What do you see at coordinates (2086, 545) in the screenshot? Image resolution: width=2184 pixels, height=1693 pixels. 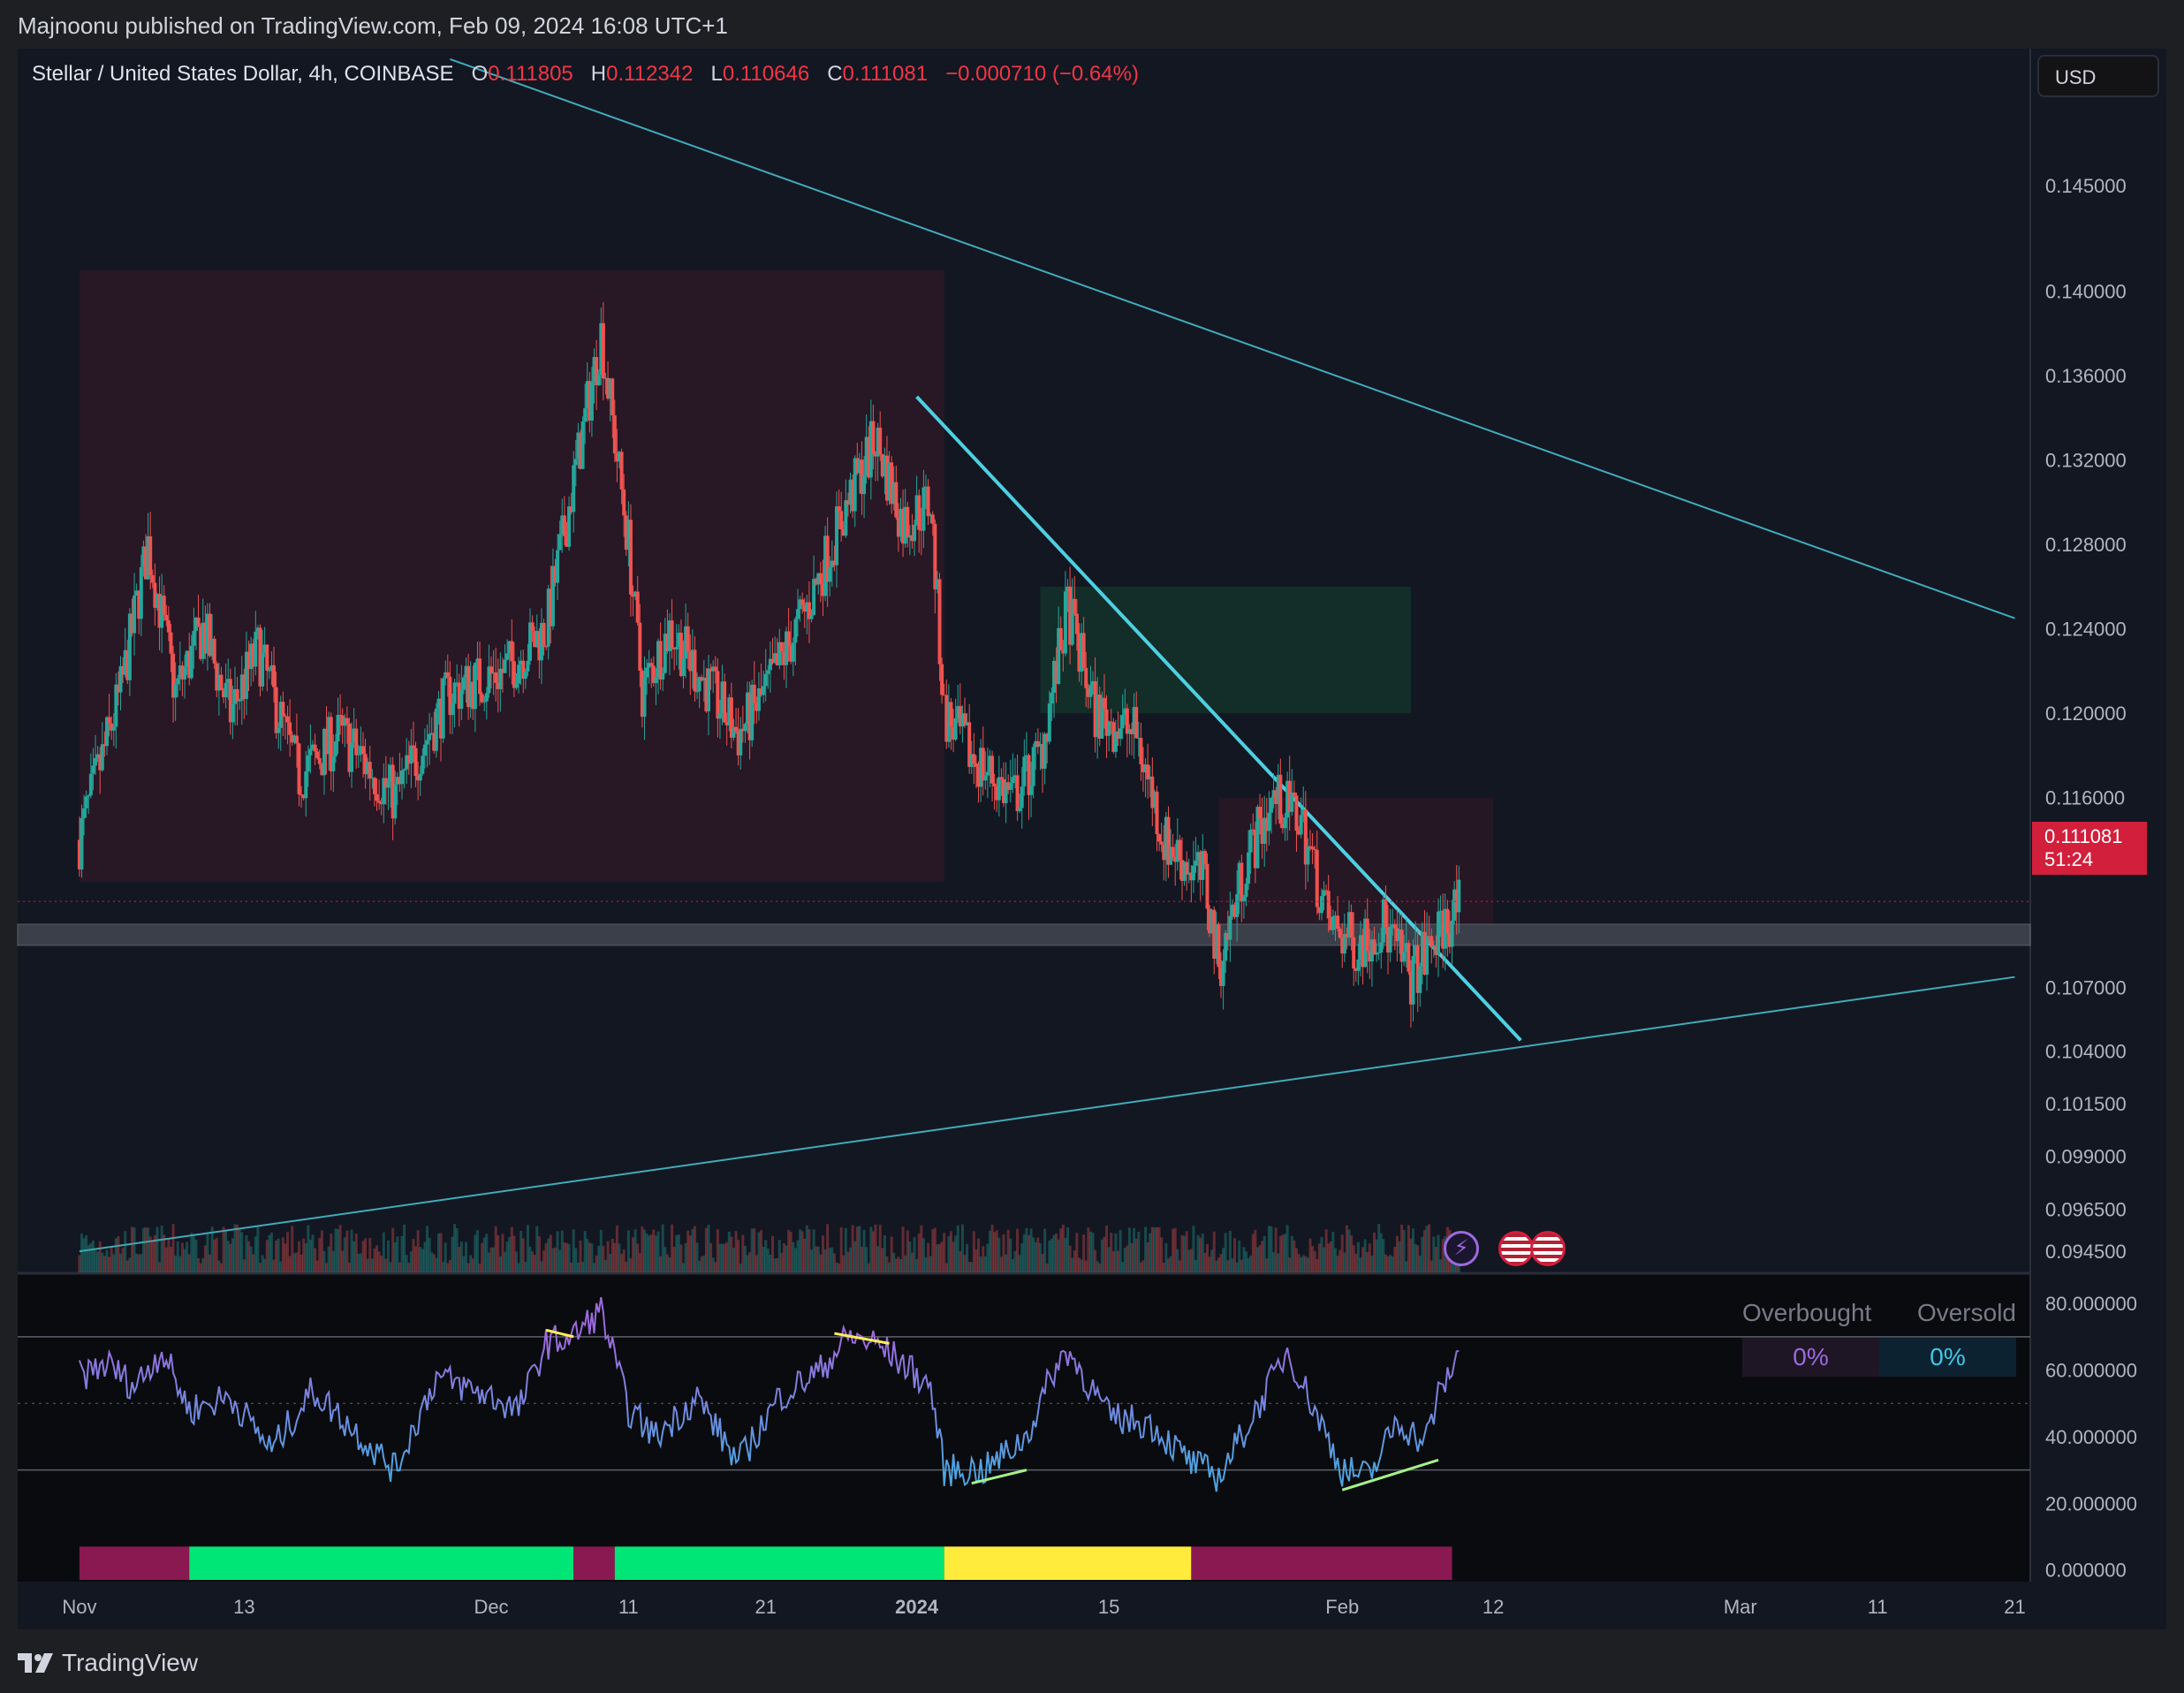 I see `price-tick-label: 0.128000` at bounding box center [2086, 545].